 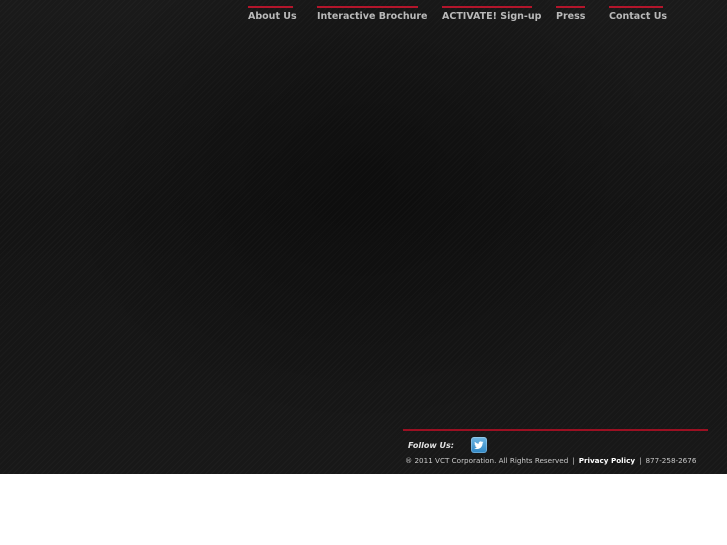 I want to click on twitter-bird-glyph, so click(x=479, y=445).